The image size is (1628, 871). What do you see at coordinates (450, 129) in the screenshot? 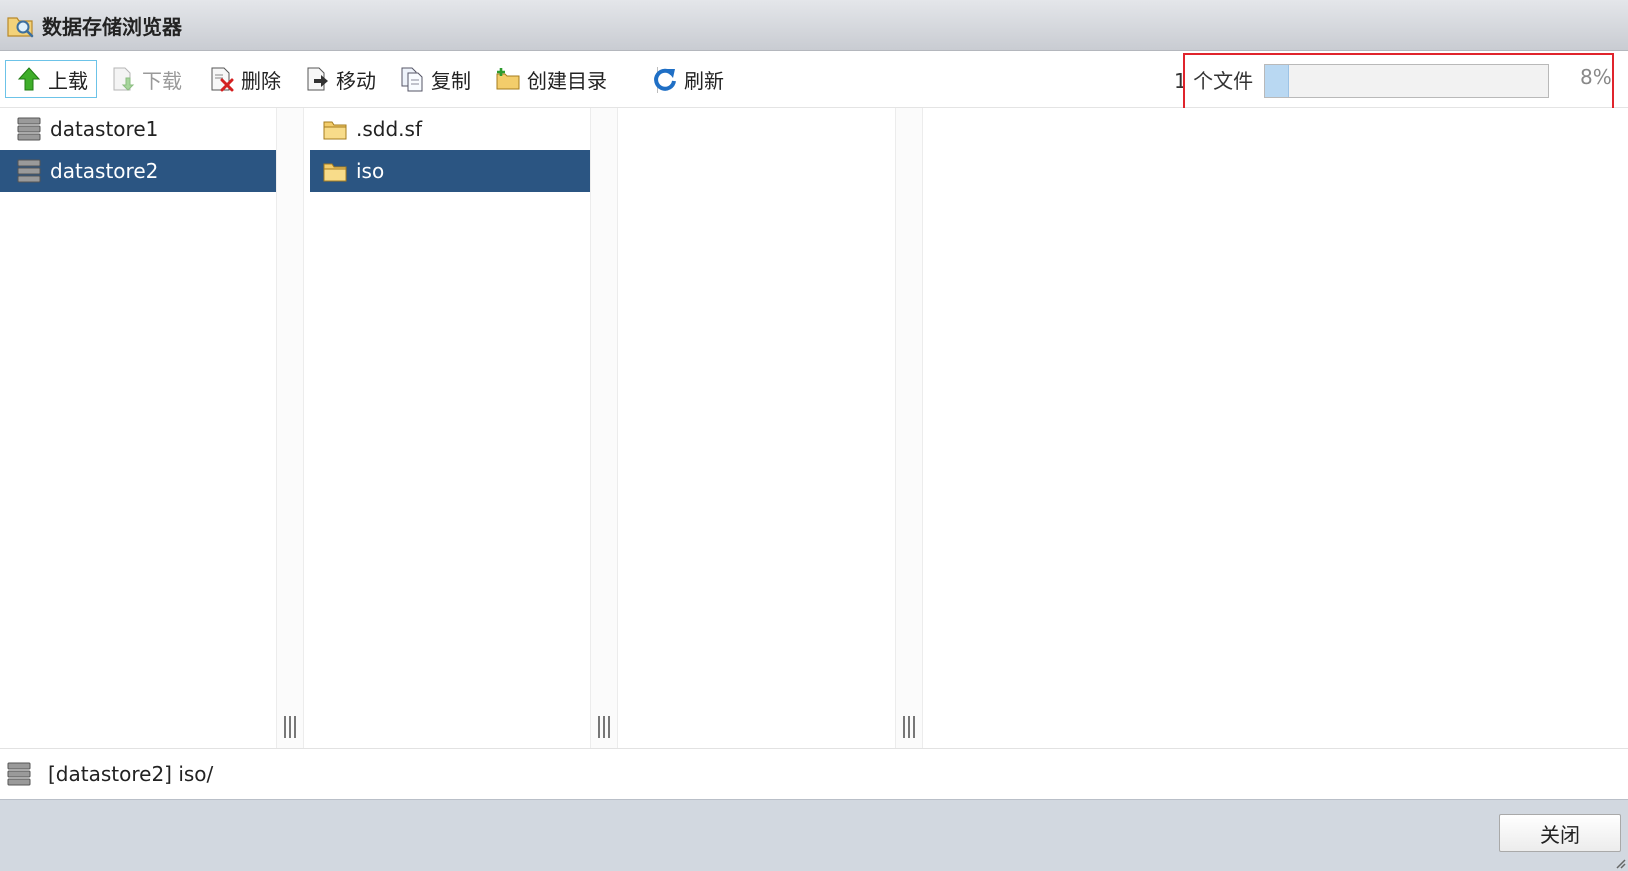
I see `folder-item-0: .sdd.sf` at bounding box center [450, 129].